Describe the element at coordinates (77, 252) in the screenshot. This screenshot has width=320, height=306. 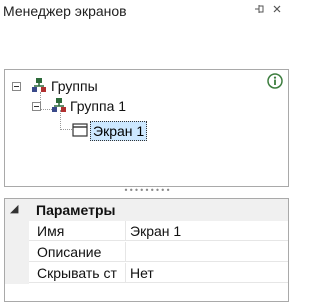
I see `property-name: Описание` at that location.